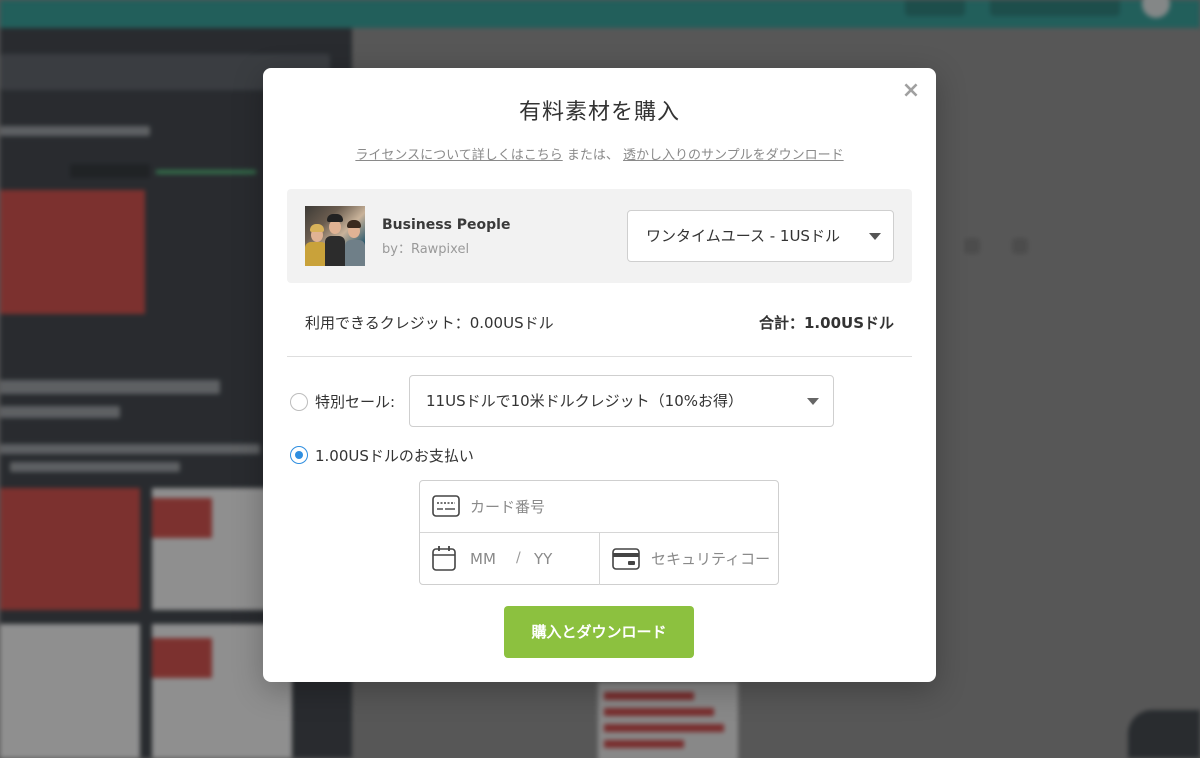 This screenshot has height=758, width=1200. I want to click on card-number-icon, so click(446, 506).